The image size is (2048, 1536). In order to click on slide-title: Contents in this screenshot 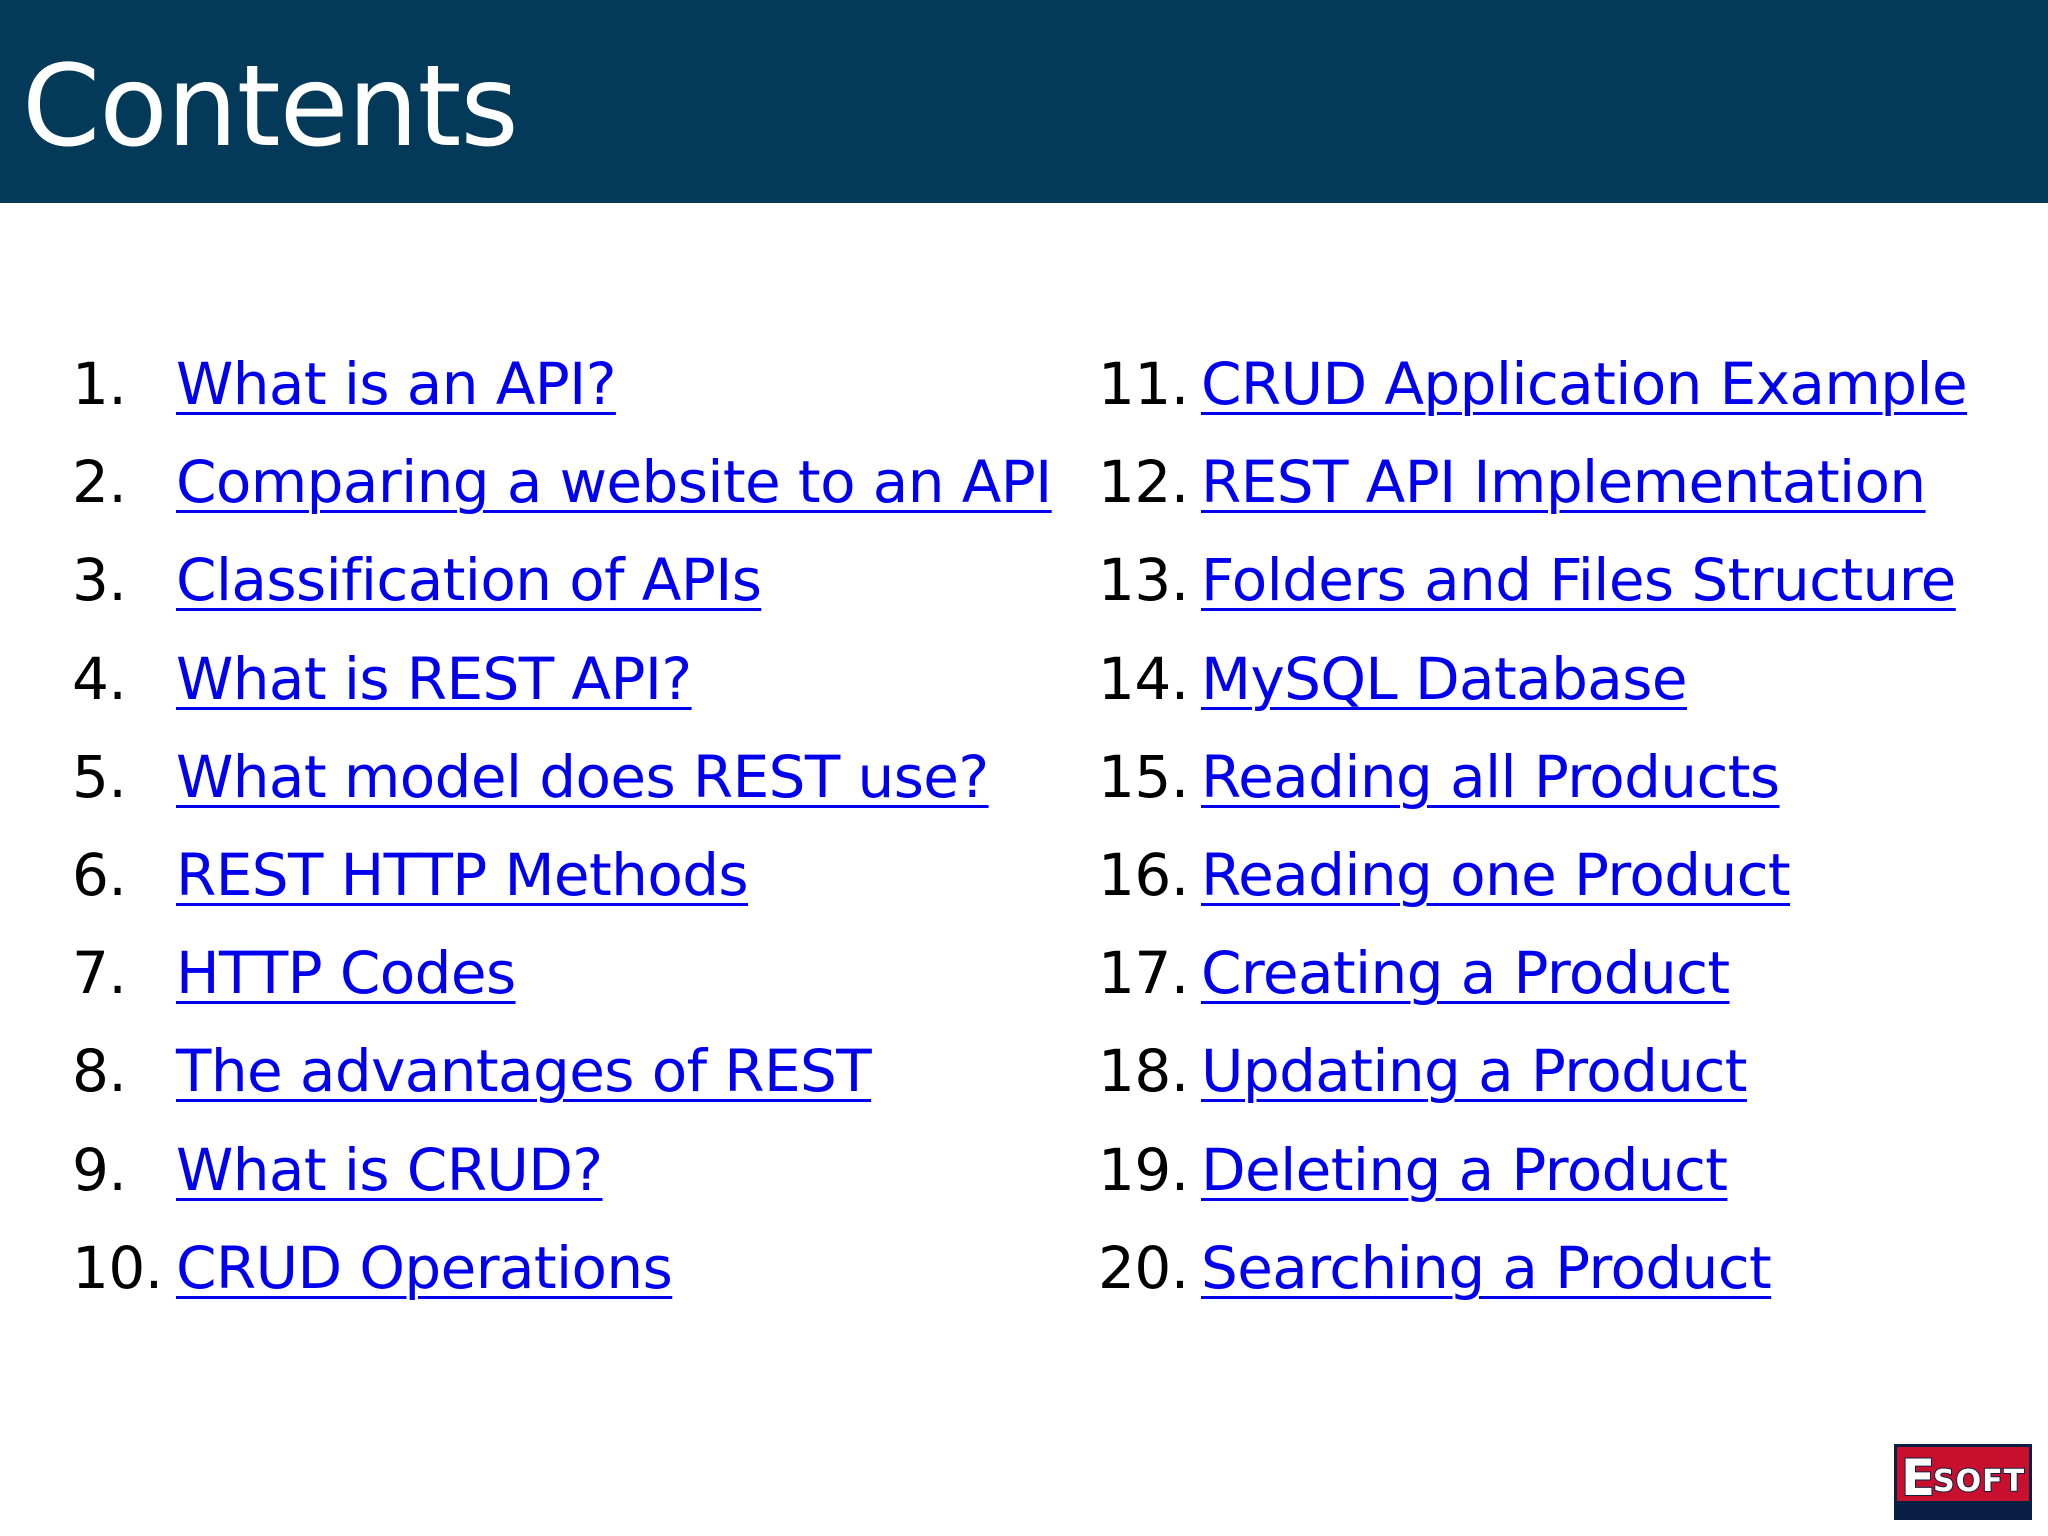, I will do `click(270, 107)`.